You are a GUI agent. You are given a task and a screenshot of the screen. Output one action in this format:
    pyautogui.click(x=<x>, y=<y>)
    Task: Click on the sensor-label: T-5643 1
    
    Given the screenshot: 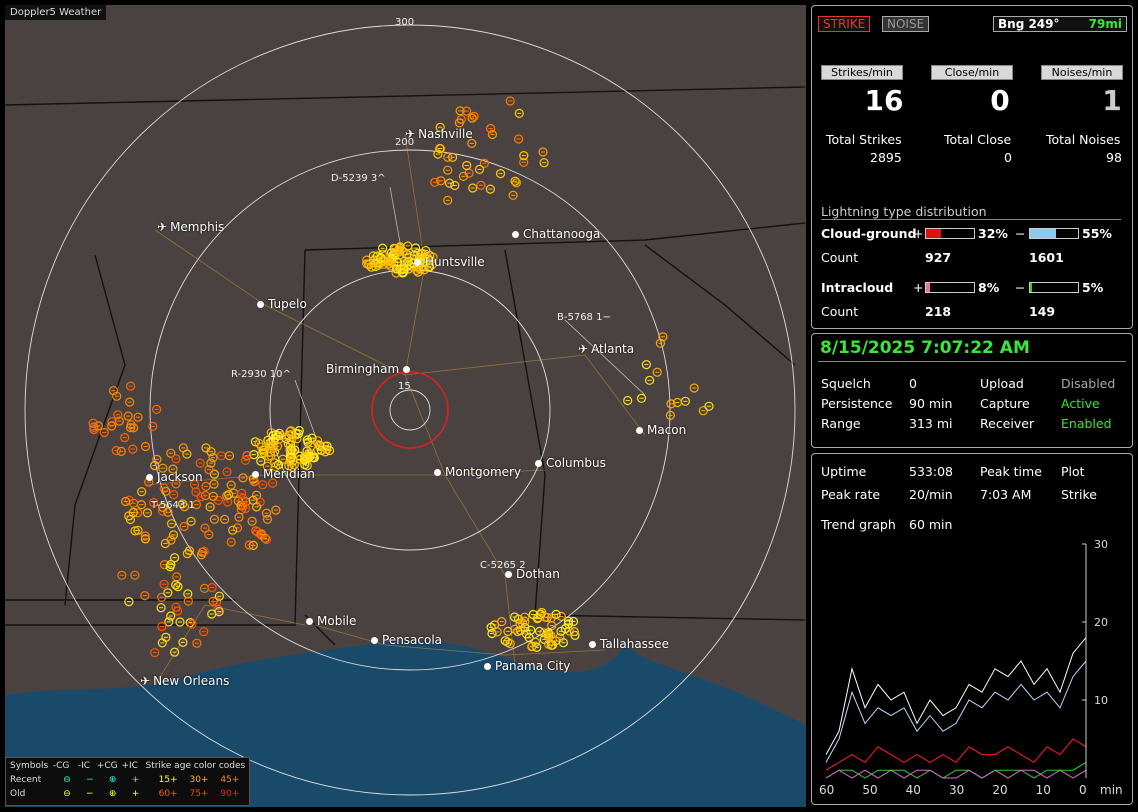 What is the action you would take?
    pyautogui.click(x=173, y=505)
    